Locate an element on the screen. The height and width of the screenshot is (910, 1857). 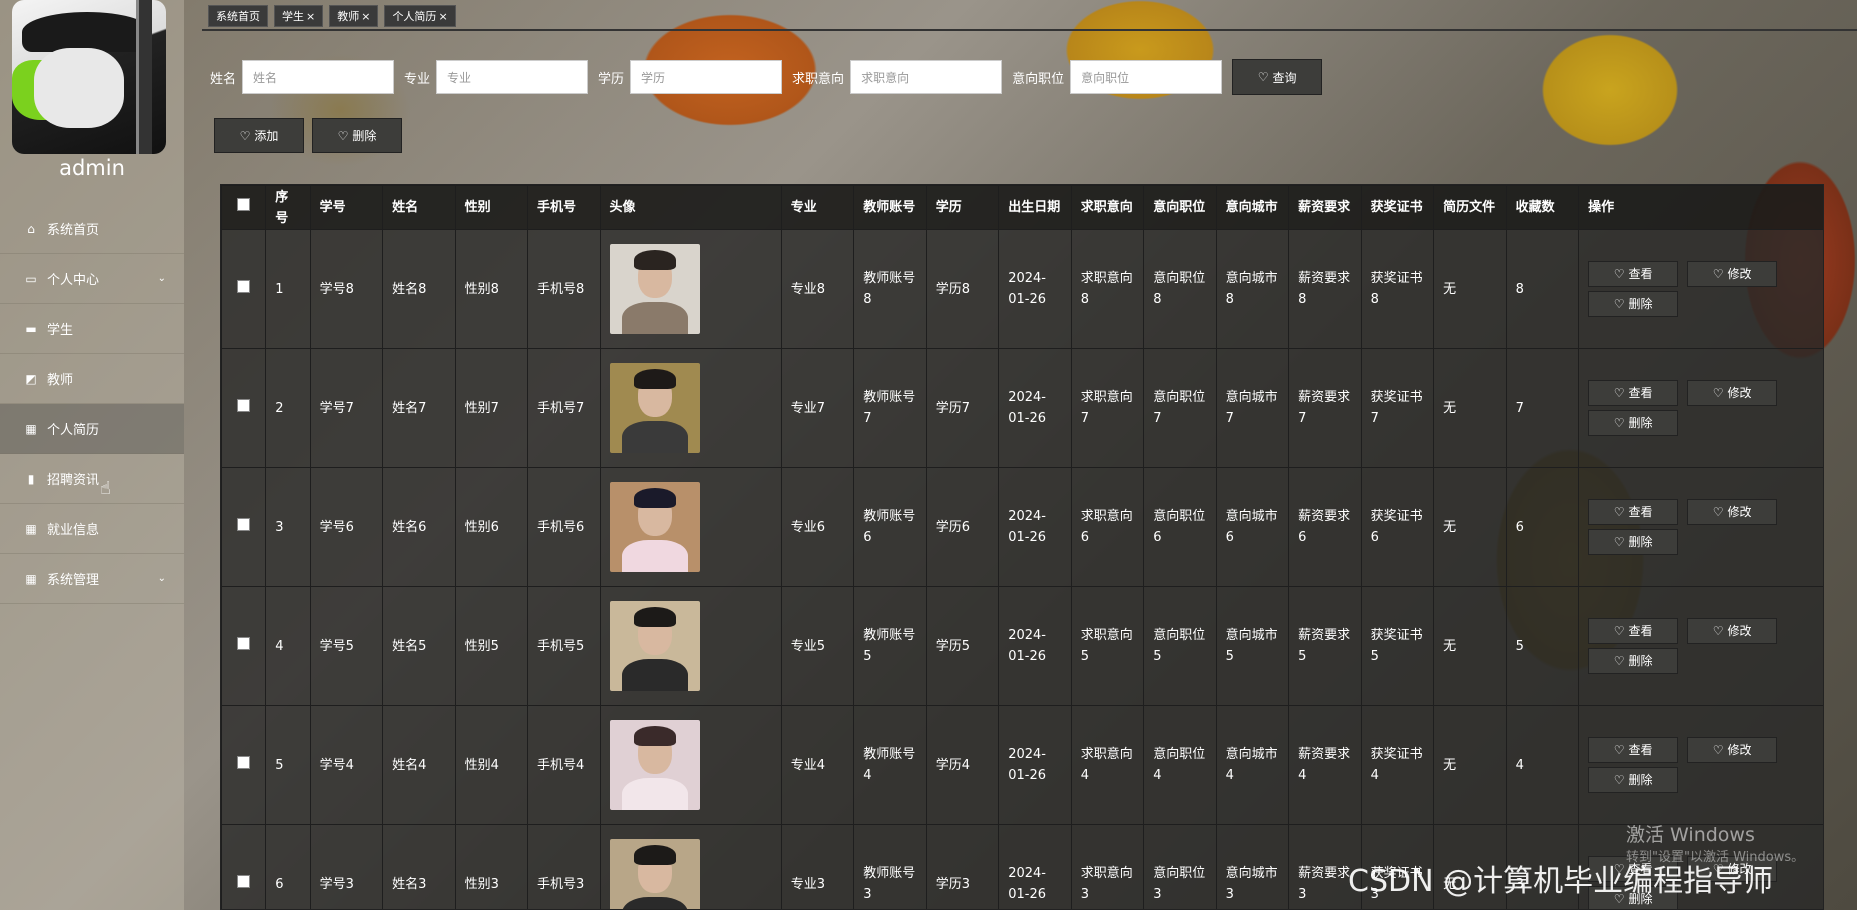
cell-phone: 手机号4 is located at coordinates (564, 765).